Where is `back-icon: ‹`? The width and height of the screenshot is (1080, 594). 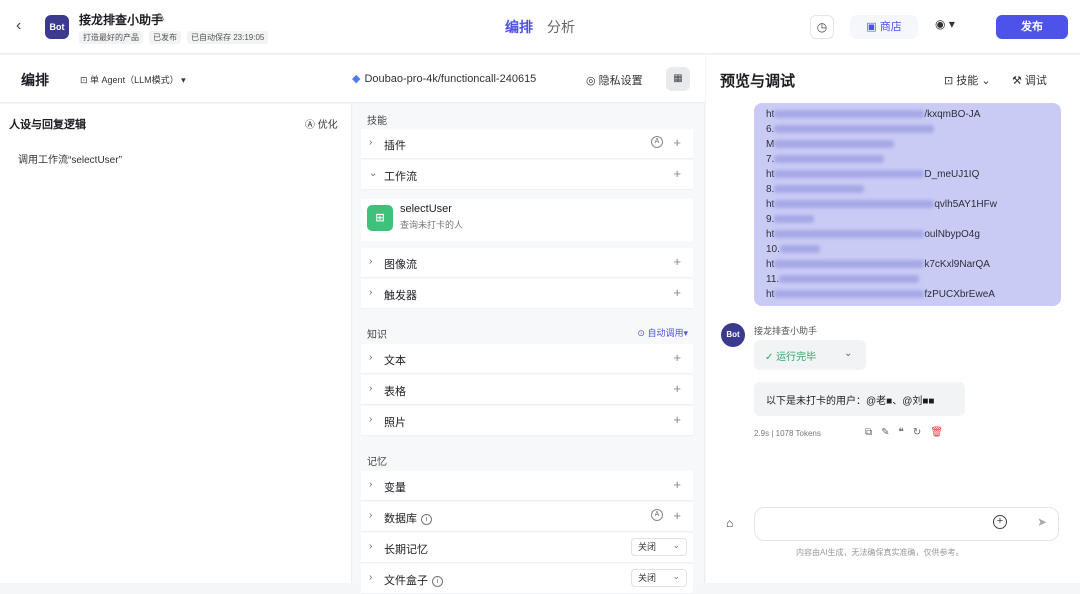
back-icon: ‹ is located at coordinates (25, 26).